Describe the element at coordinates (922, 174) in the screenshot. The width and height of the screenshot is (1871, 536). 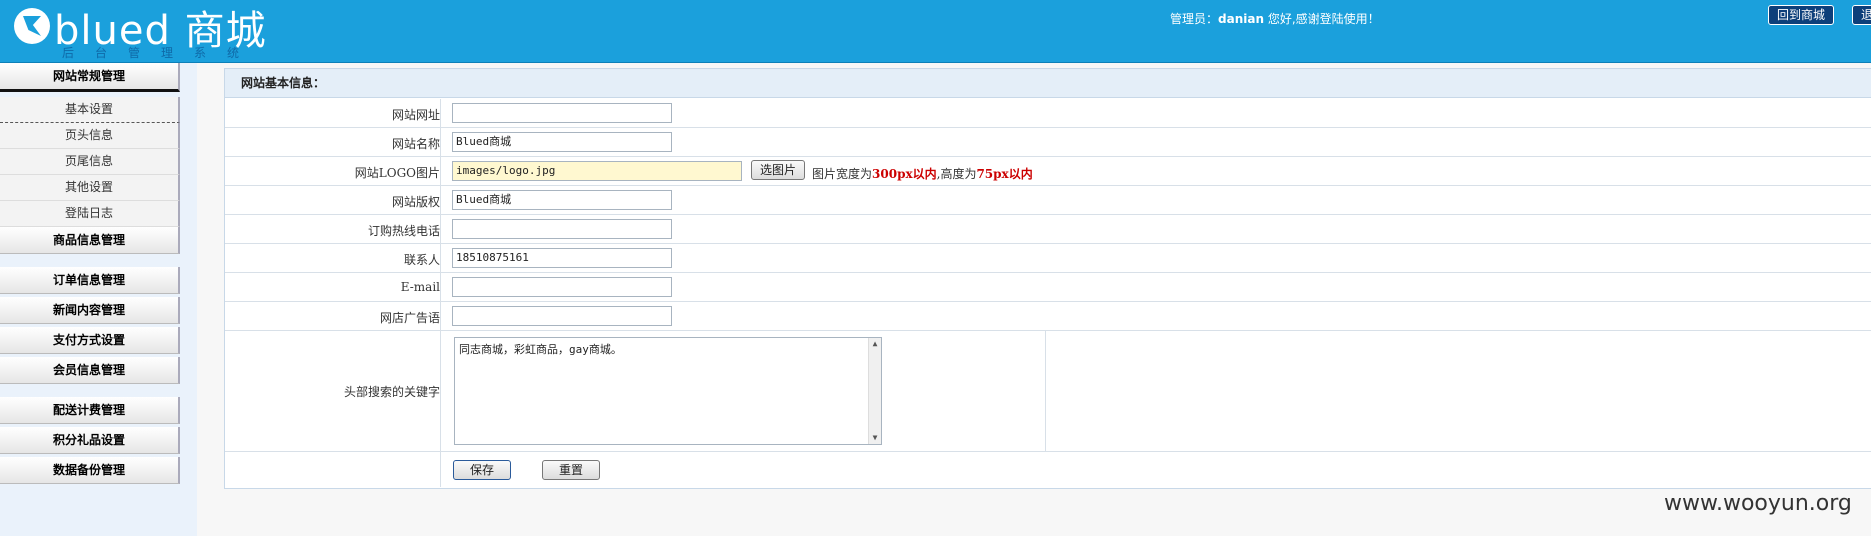
I see `logo-size-hint: 图片宽度为300px以内,高度为75px以内` at that location.